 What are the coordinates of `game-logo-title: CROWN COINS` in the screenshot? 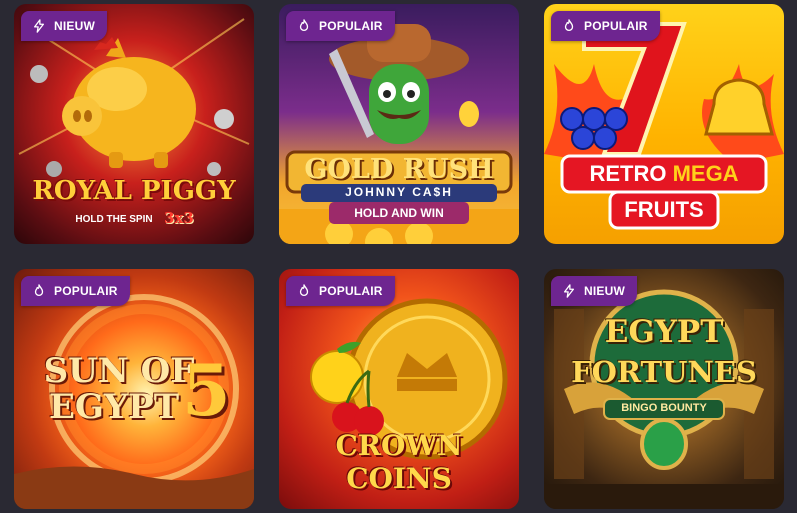 It's located at (399, 462).